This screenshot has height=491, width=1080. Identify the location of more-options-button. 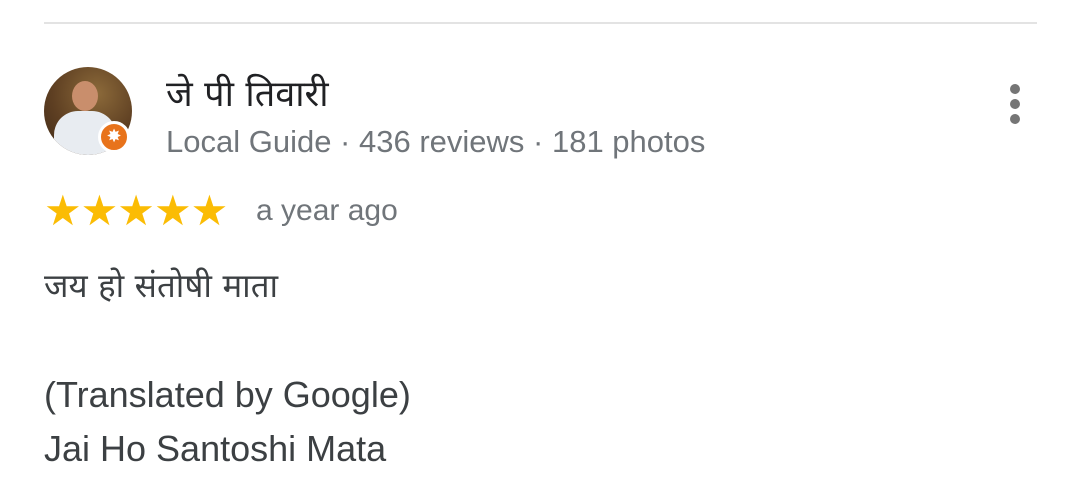
(1016, 104).